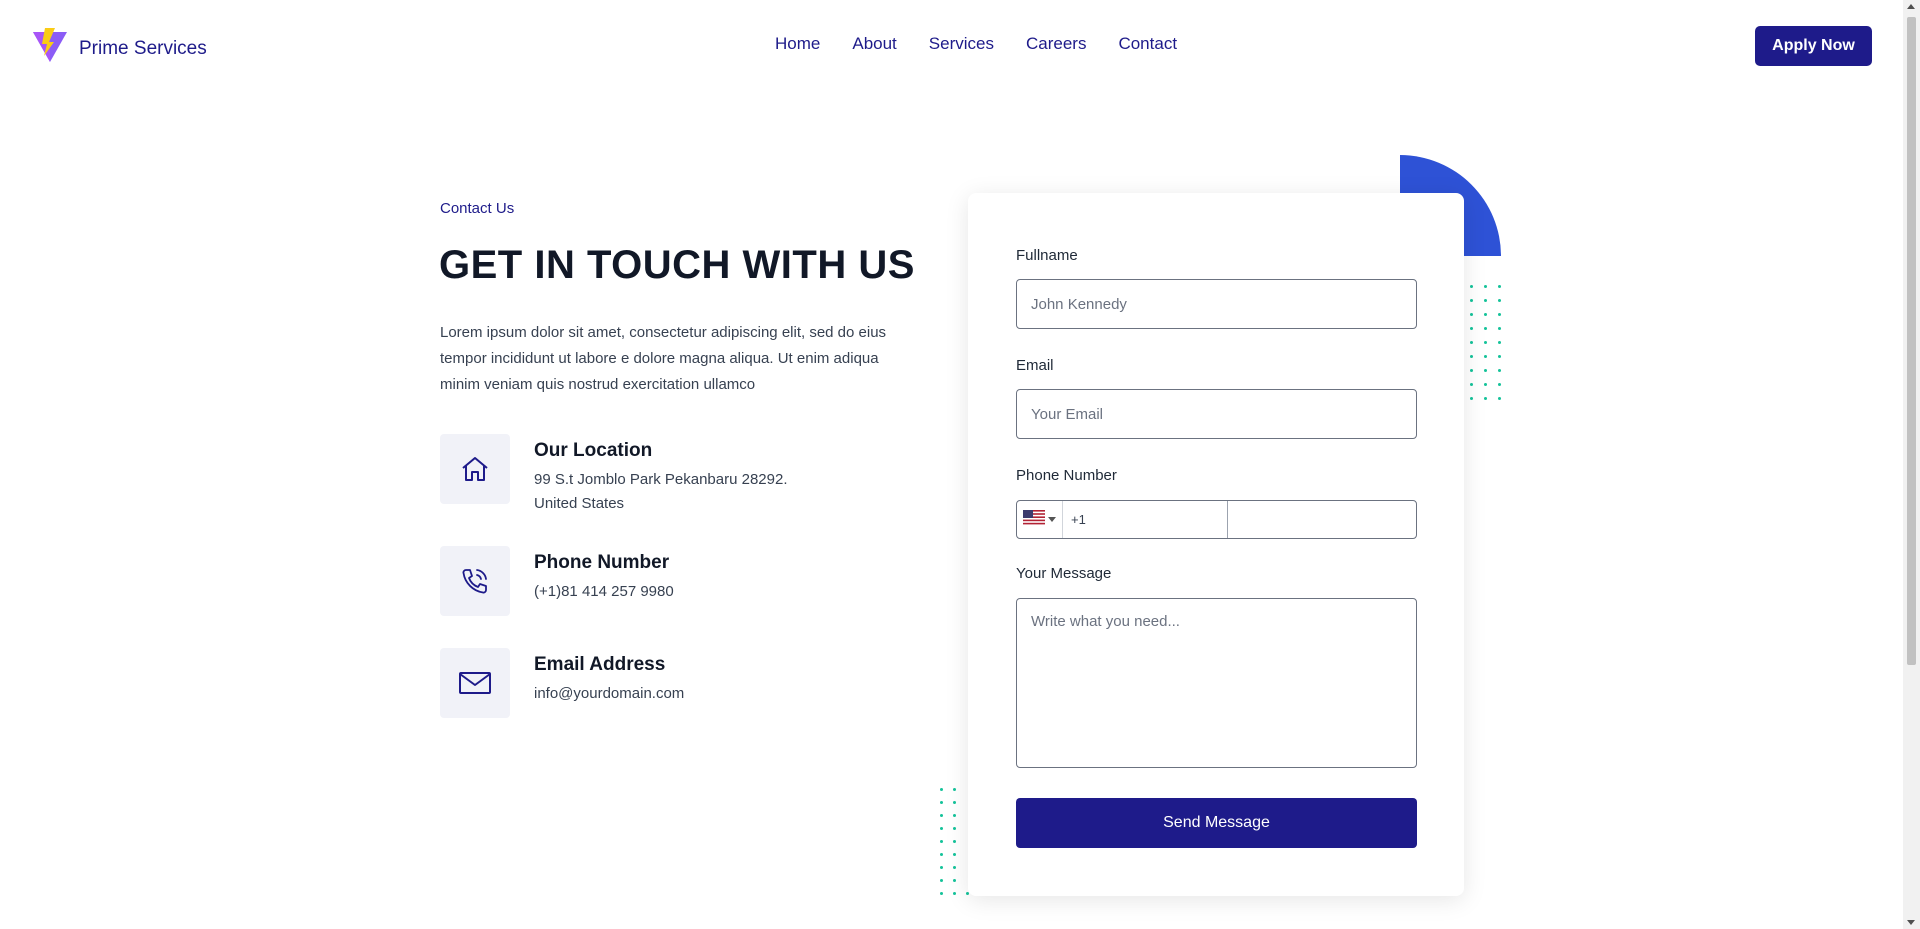  I want to click on location-title: Our Location, so click(593, 450).